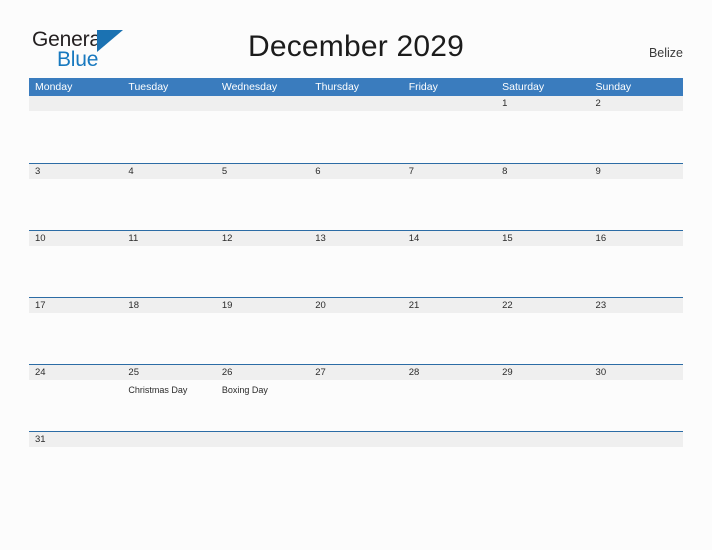 This screenshot has height=550, width=712. What do you see at coordinates (356, 263) in the screenshot?
I see `calendar-week-row: 10 11 12 13 14 15 16` at bounding box center [356, 263].